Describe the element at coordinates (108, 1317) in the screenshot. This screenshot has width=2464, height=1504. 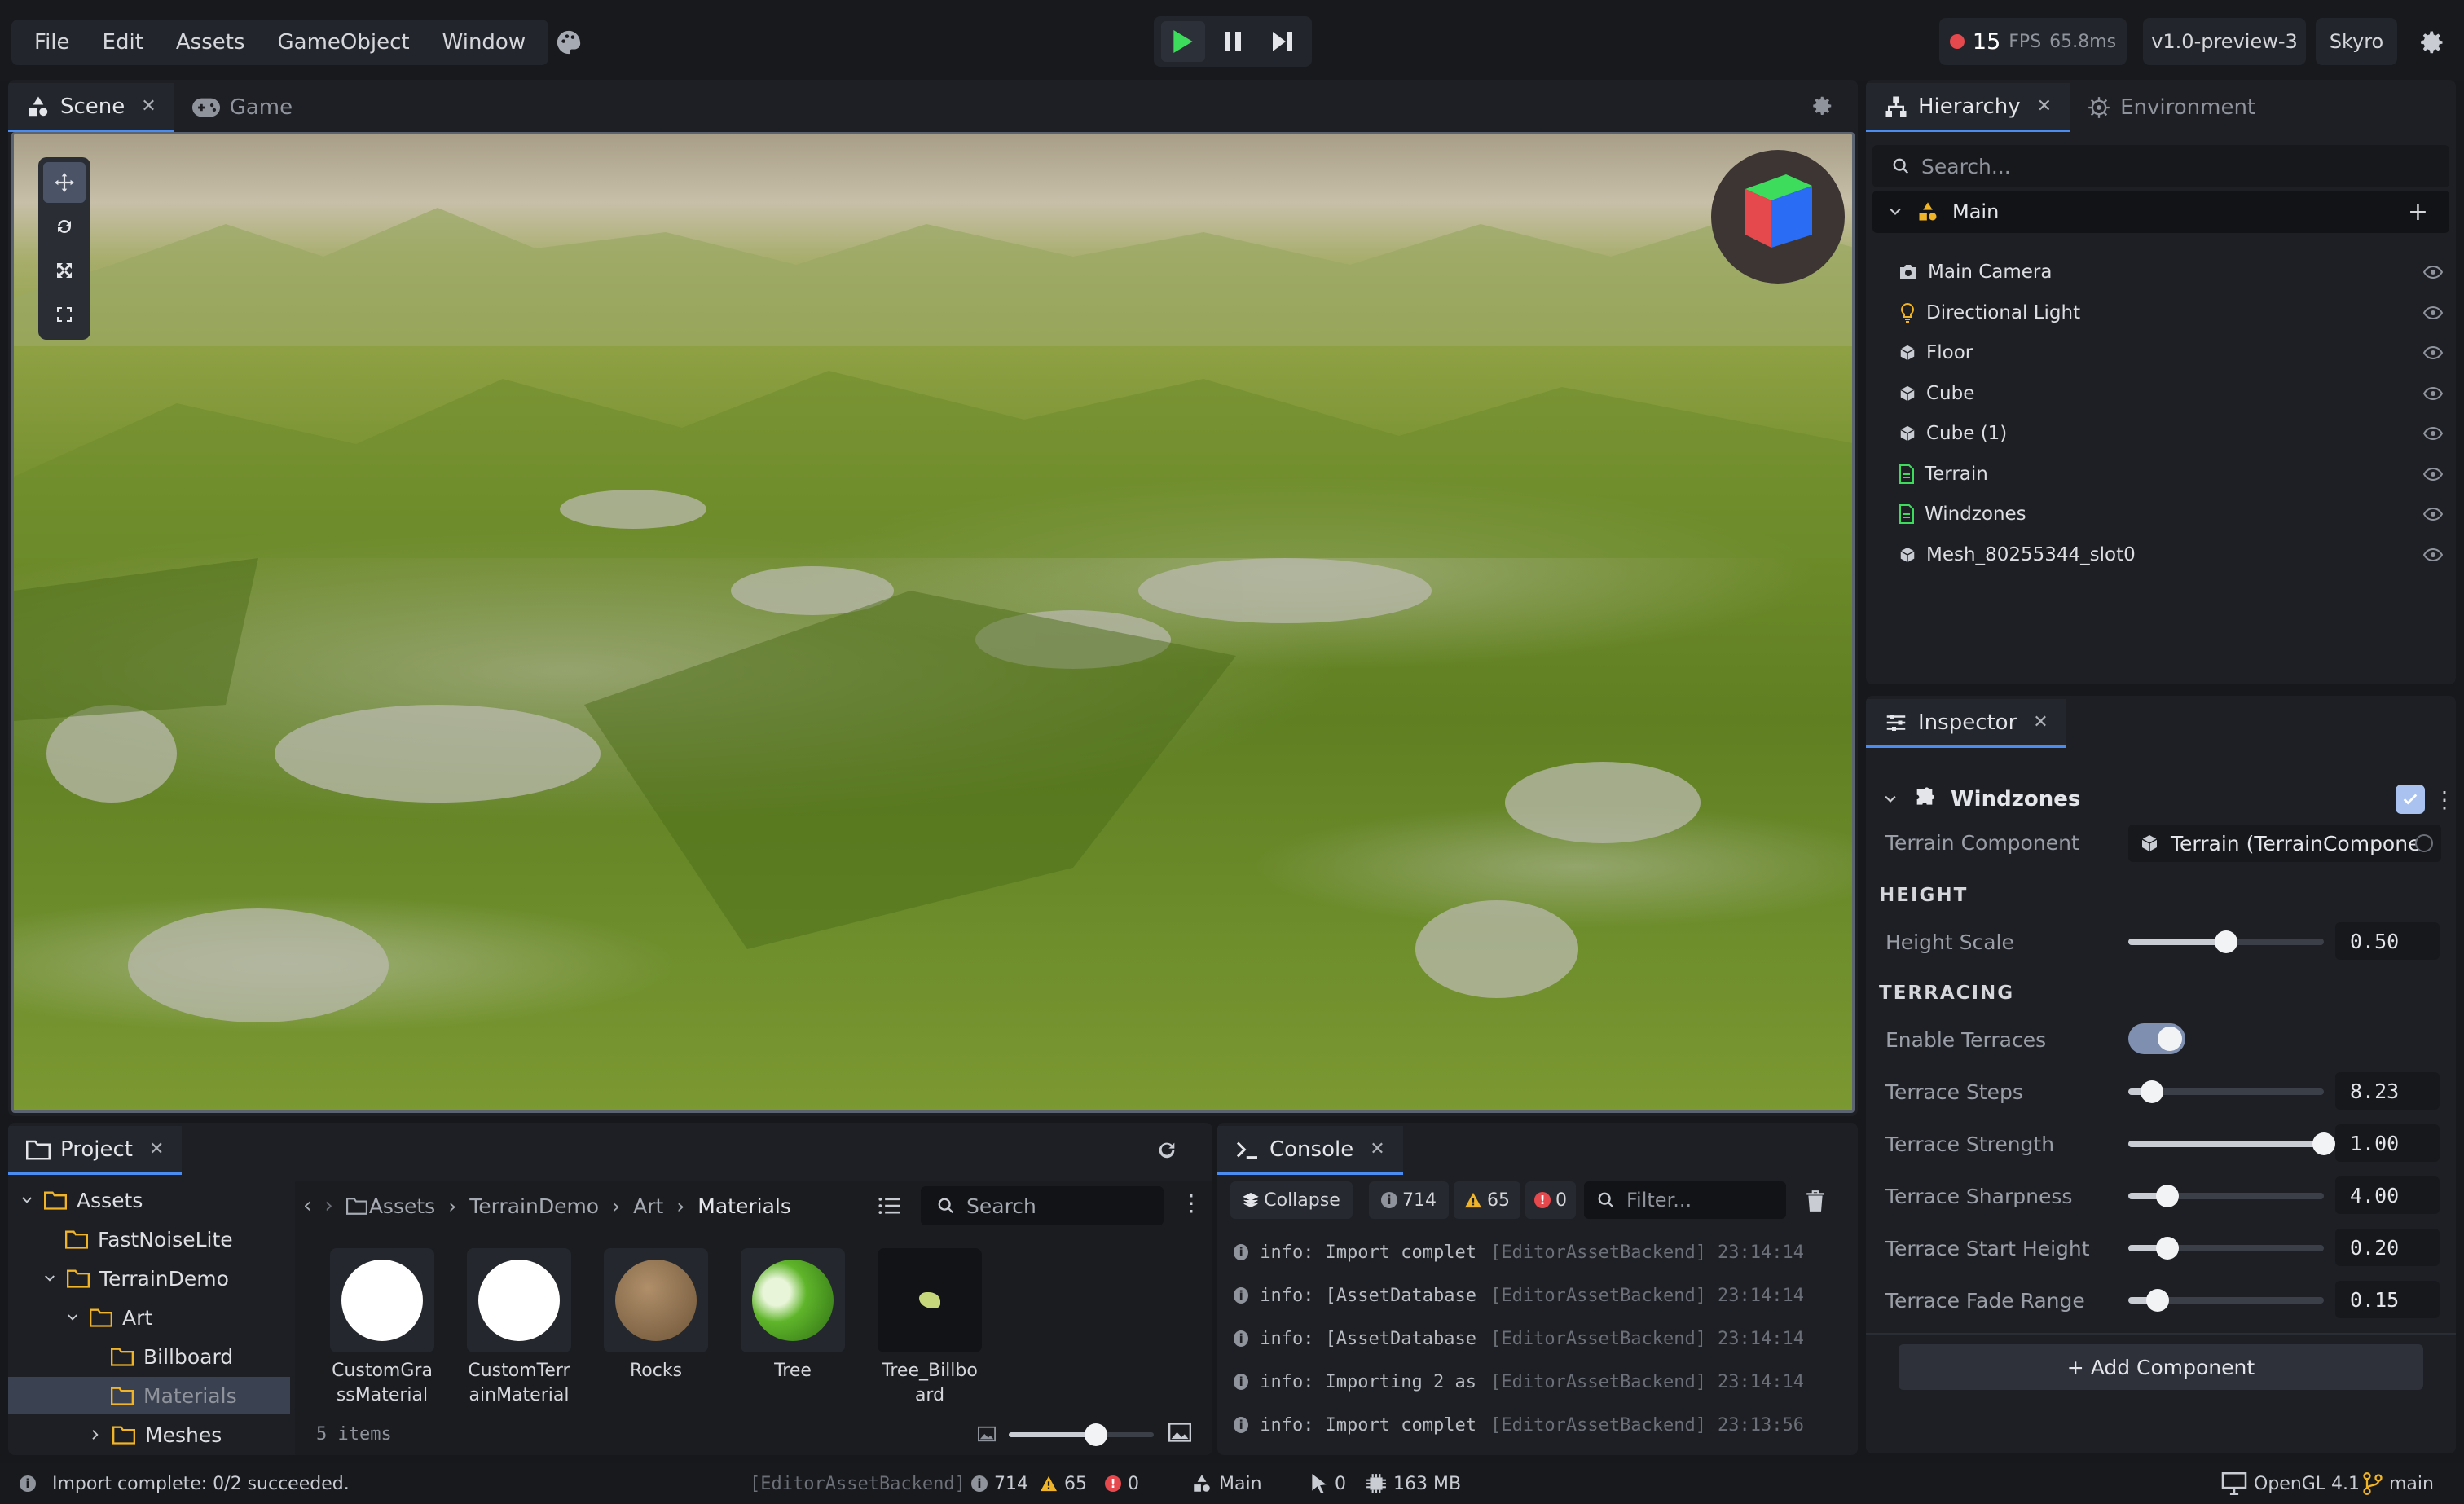
I see `tree-item-art: Art` at that location.